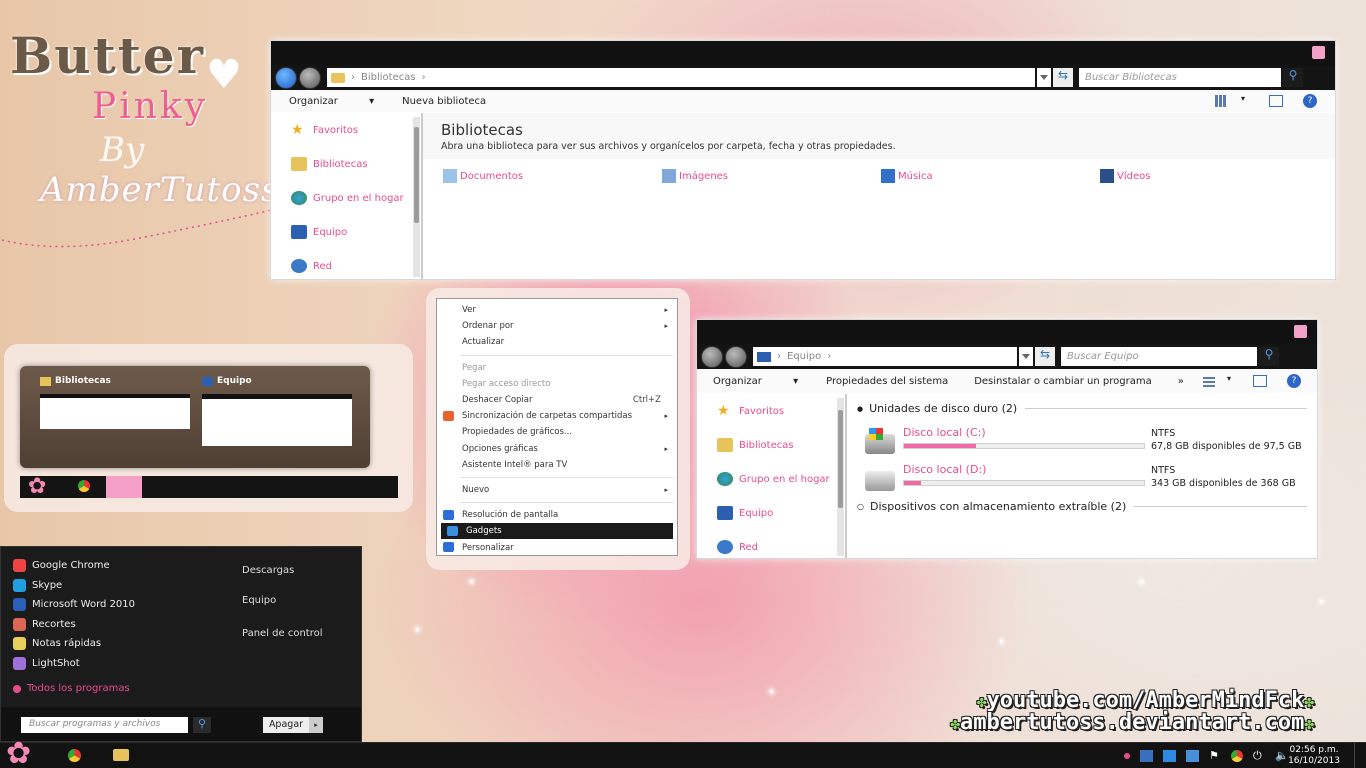 The width and height of the screenshot is (1366, 768). What do you see at coordinates (557, 416) in the screenshot?
I see `context-menu-item: Sincronización de carpetas compartidas ▸` at bounding box center [557, 416].